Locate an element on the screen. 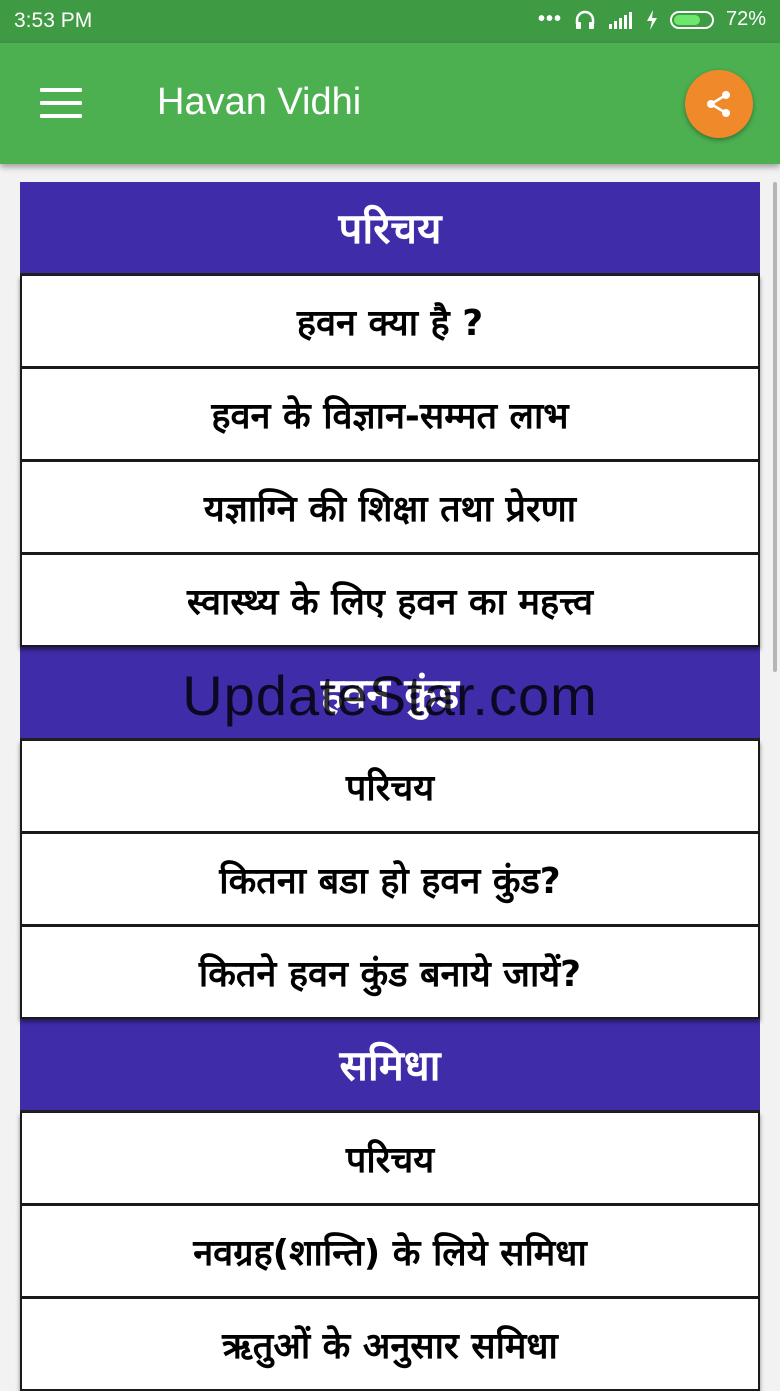  list-item: कितना बडा हो हवन कुंड? is located at coordinates (390, 879).